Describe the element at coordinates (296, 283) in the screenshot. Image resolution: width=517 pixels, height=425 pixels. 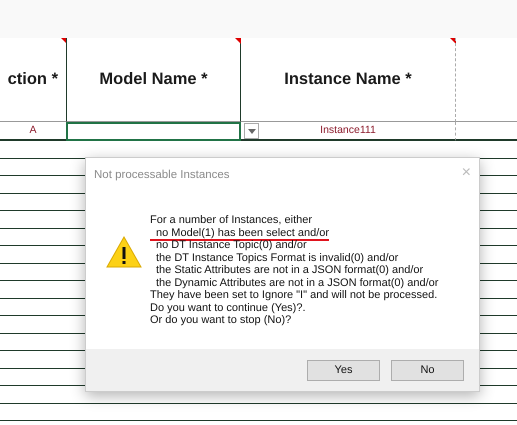
I see `message-text: the Dynamic Attributes are not in a JSON format(0) and/or` at that location.